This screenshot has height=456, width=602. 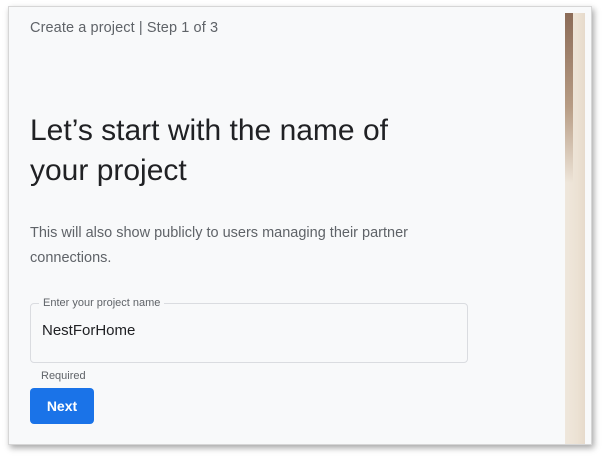 I want to click on step-indicator: Create a project | Step 1 of 3, so click(x=124, y=28).